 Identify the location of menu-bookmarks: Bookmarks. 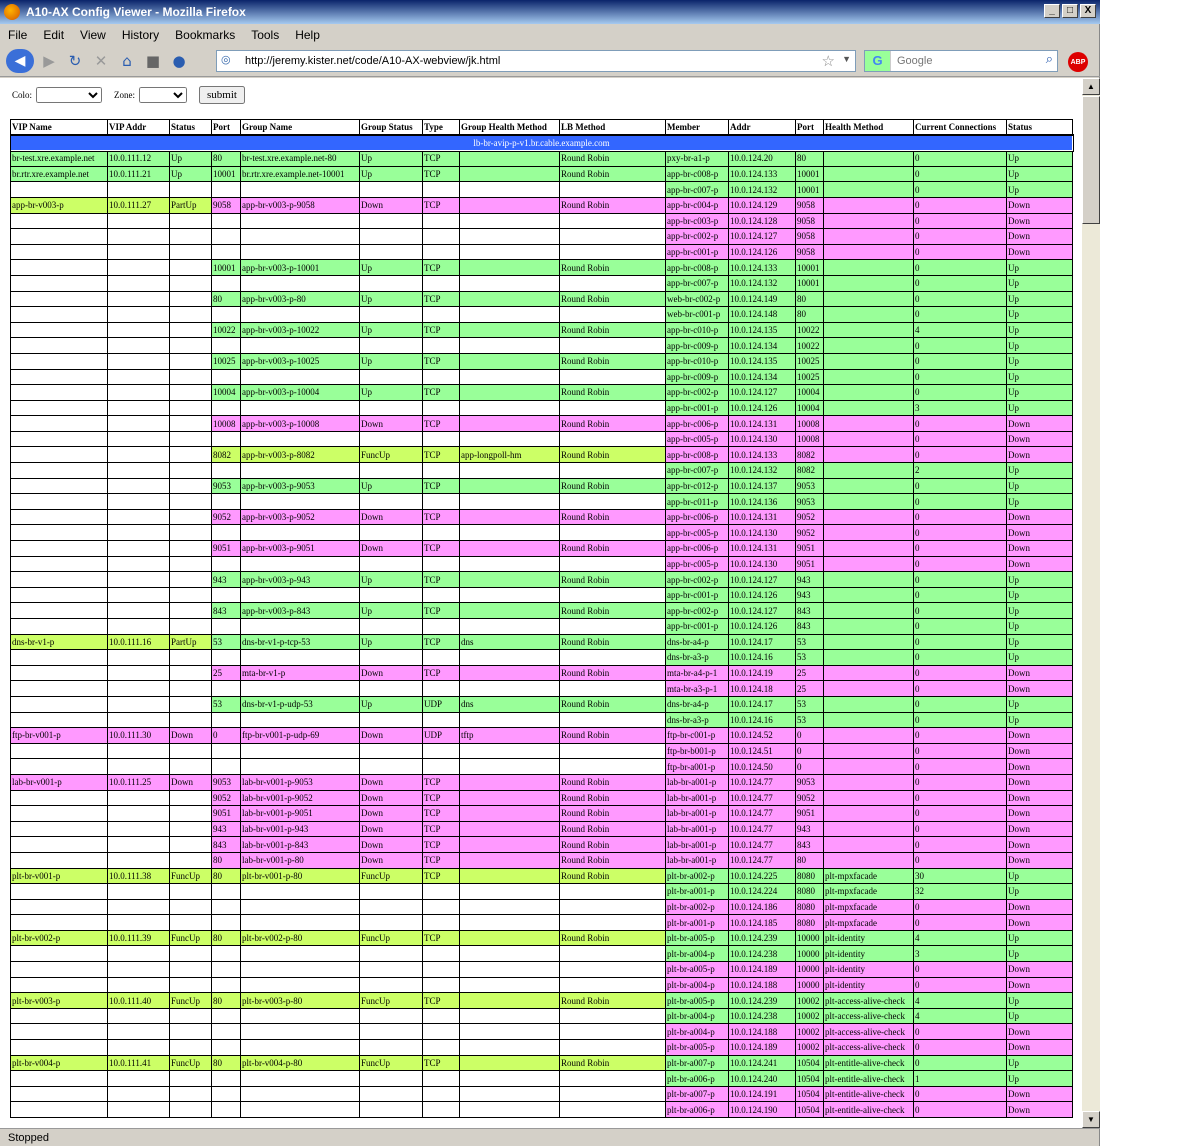
(205, 35).